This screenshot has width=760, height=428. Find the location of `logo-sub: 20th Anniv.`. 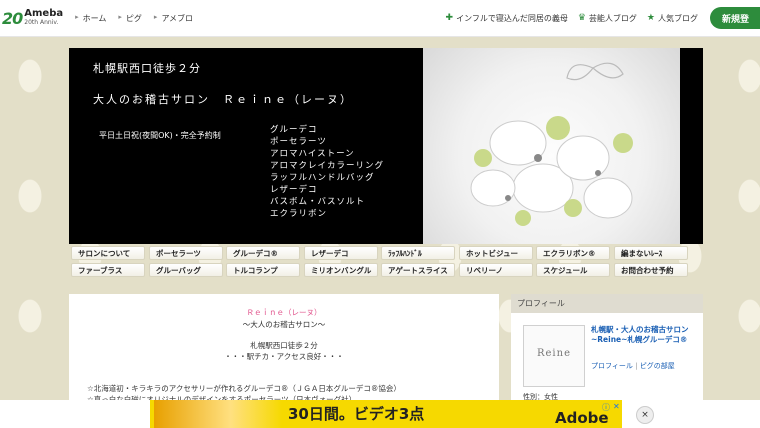

logo-sub: 20th Anniv. is located at coordinates (41, 22).